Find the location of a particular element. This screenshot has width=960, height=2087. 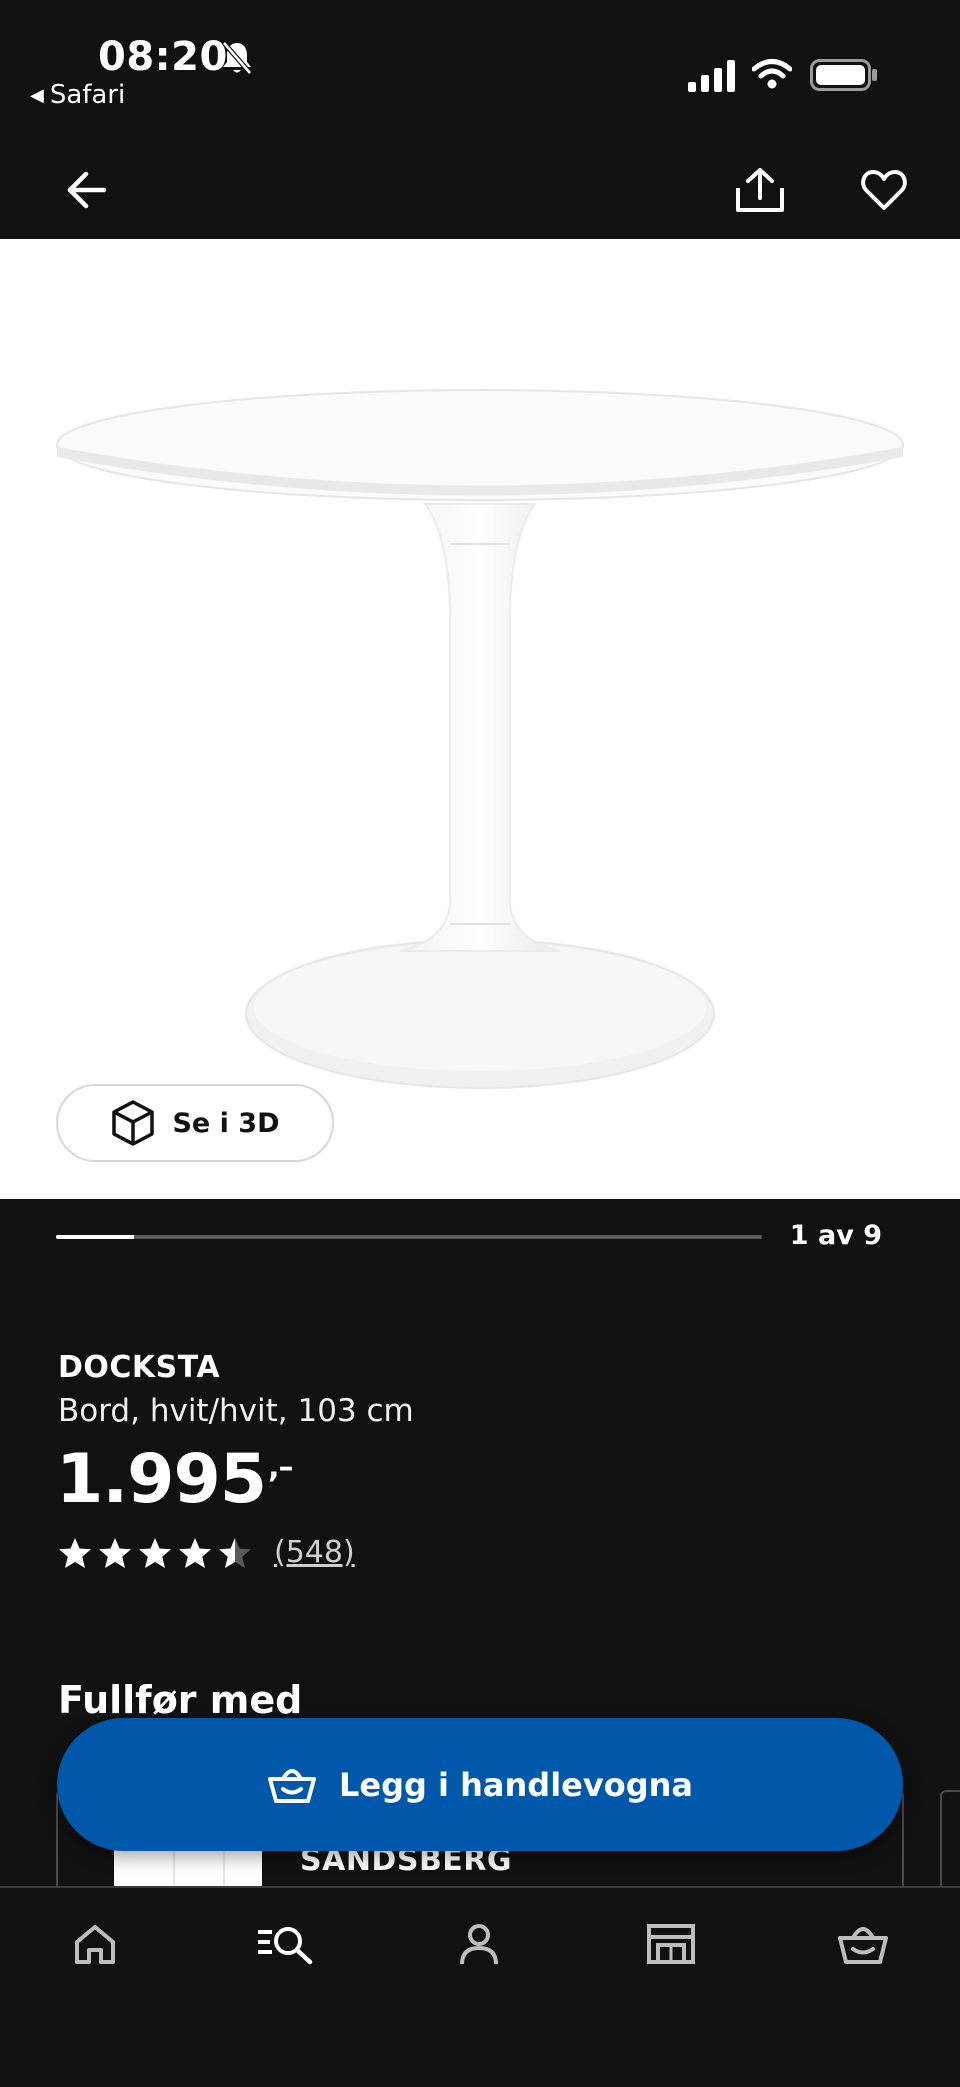

gallery-progress-fill is located at coordinates (95, 1237).